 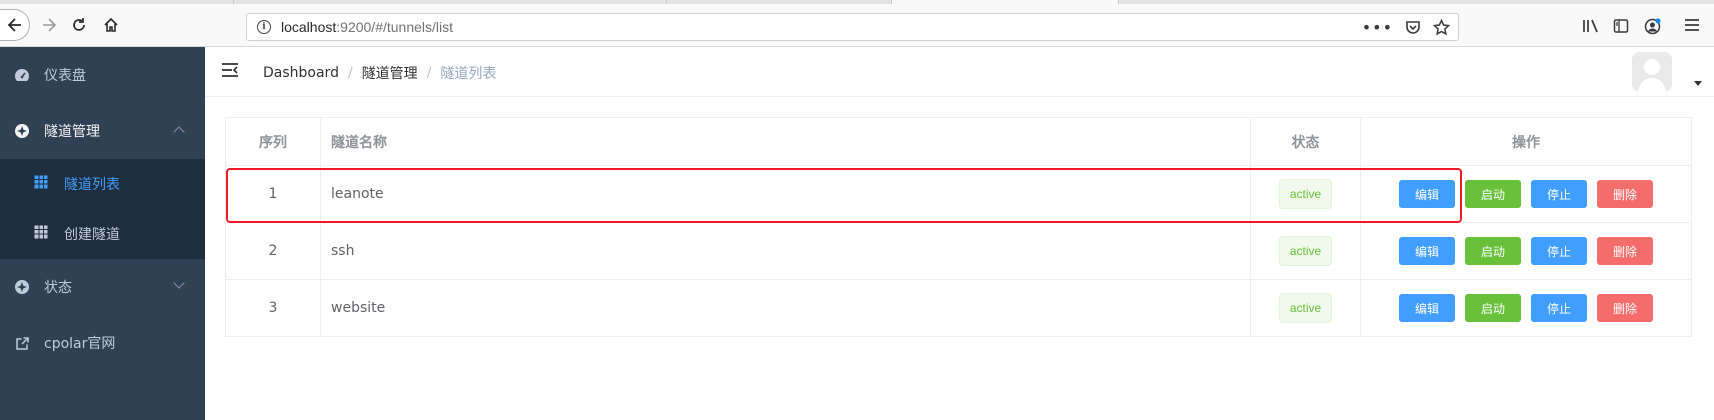 I want to click on forward-icon, so click(x=50, y=25).